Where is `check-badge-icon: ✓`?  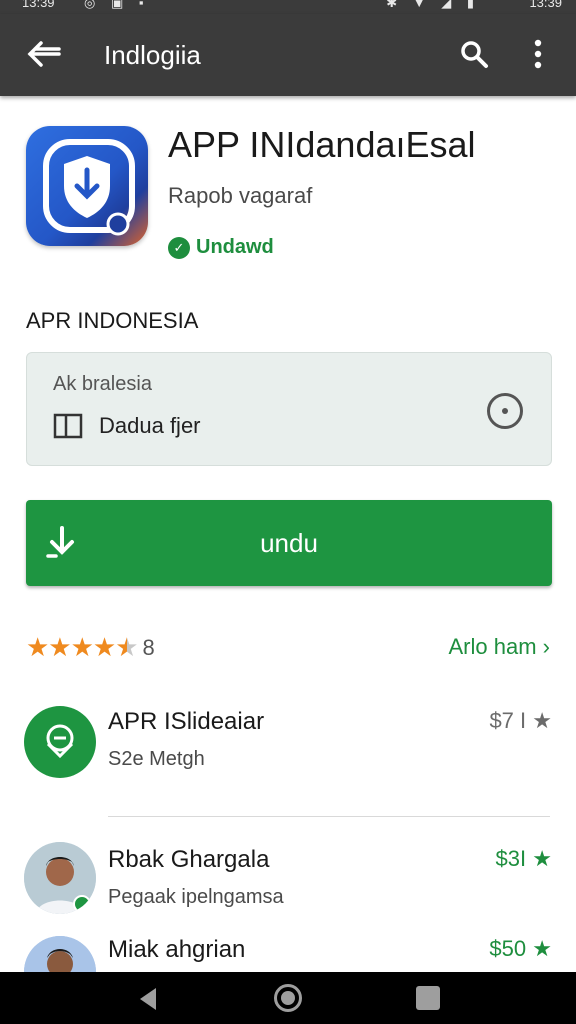 check-badge-icon: ✓ is located at coordinates (179, 247).